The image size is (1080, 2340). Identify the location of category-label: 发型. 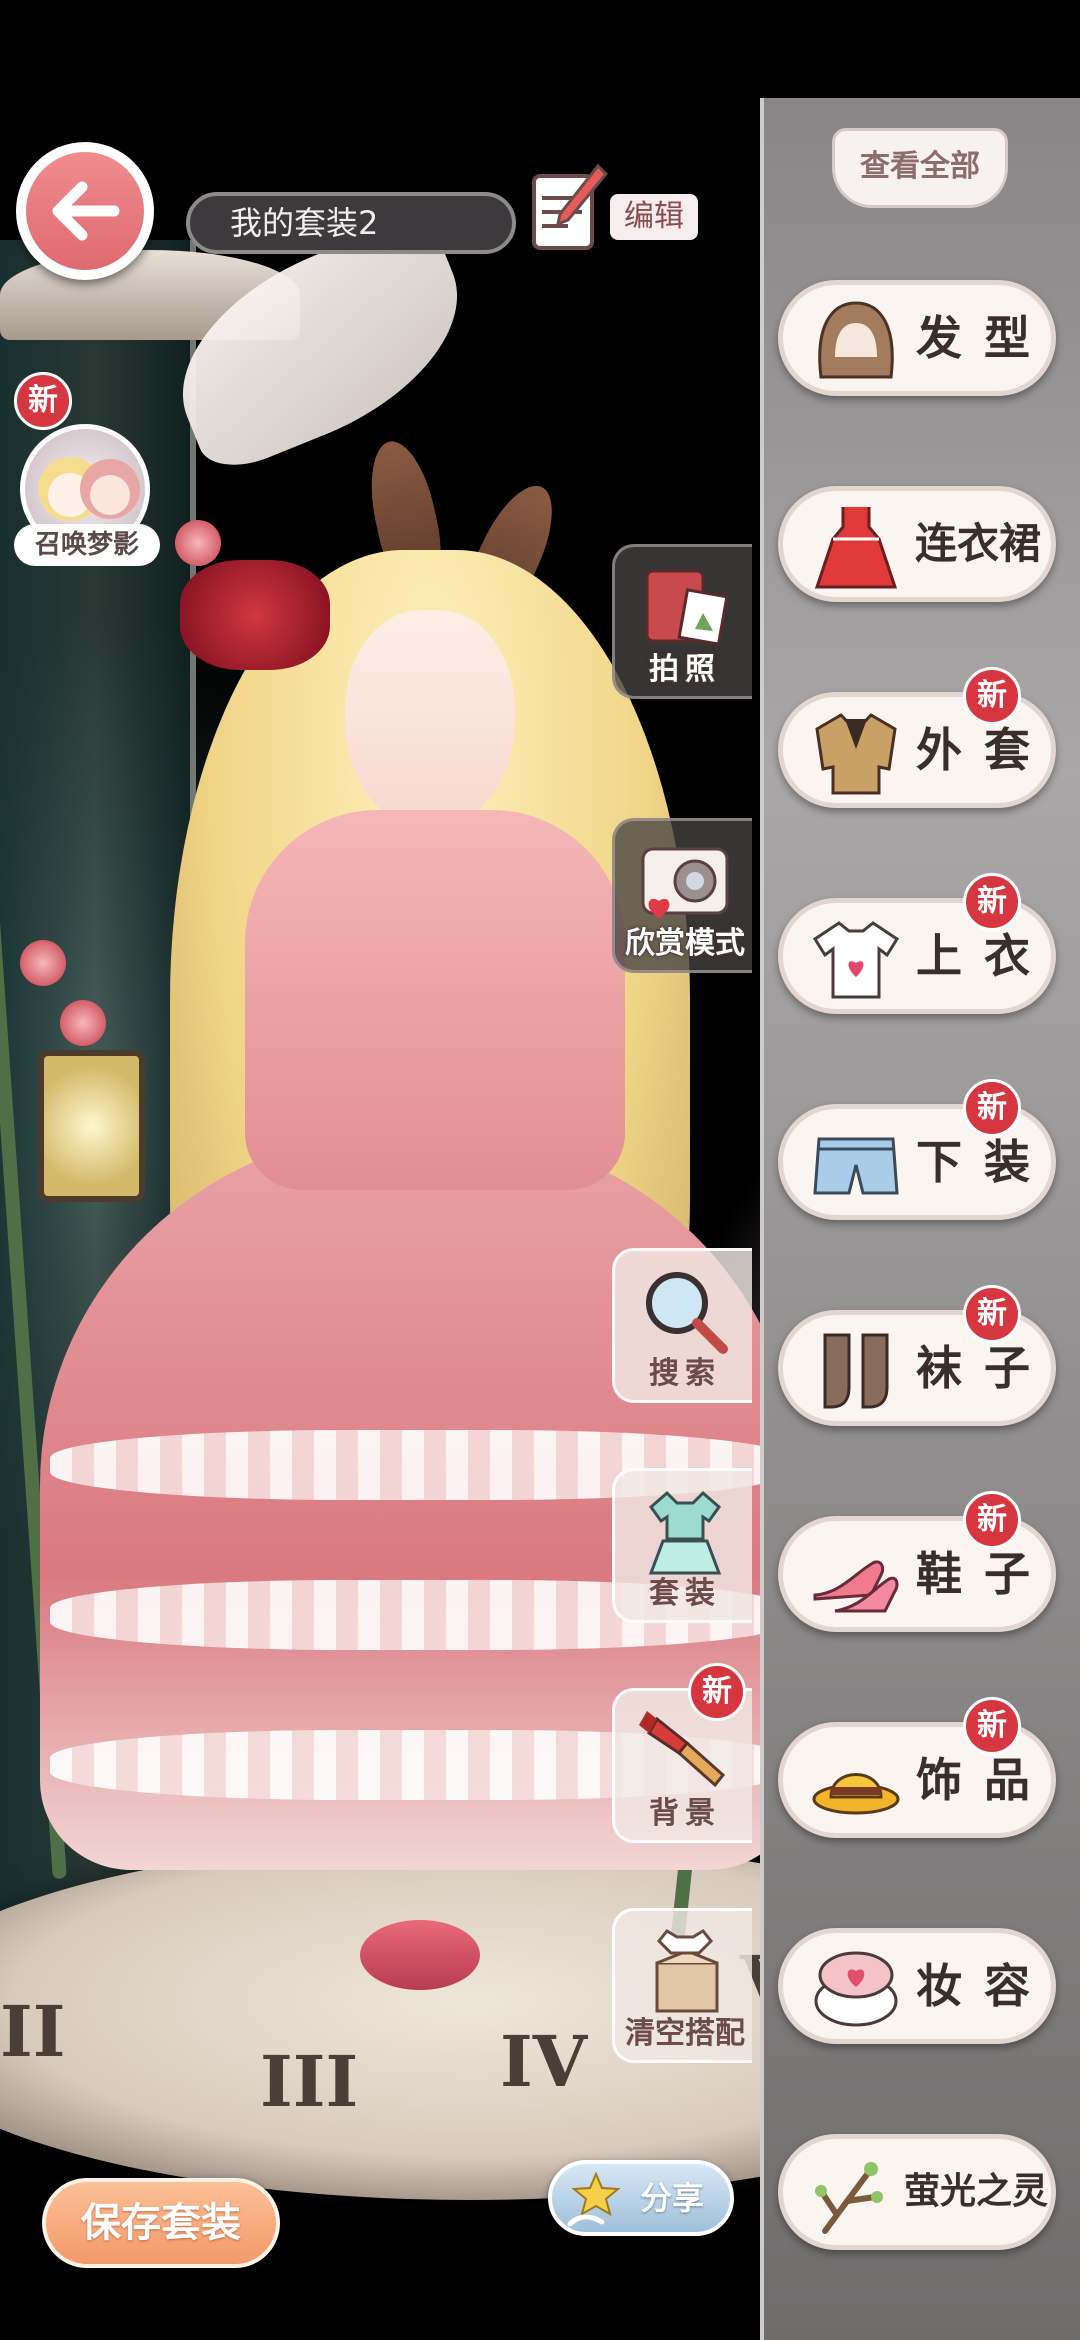
(984, 338).